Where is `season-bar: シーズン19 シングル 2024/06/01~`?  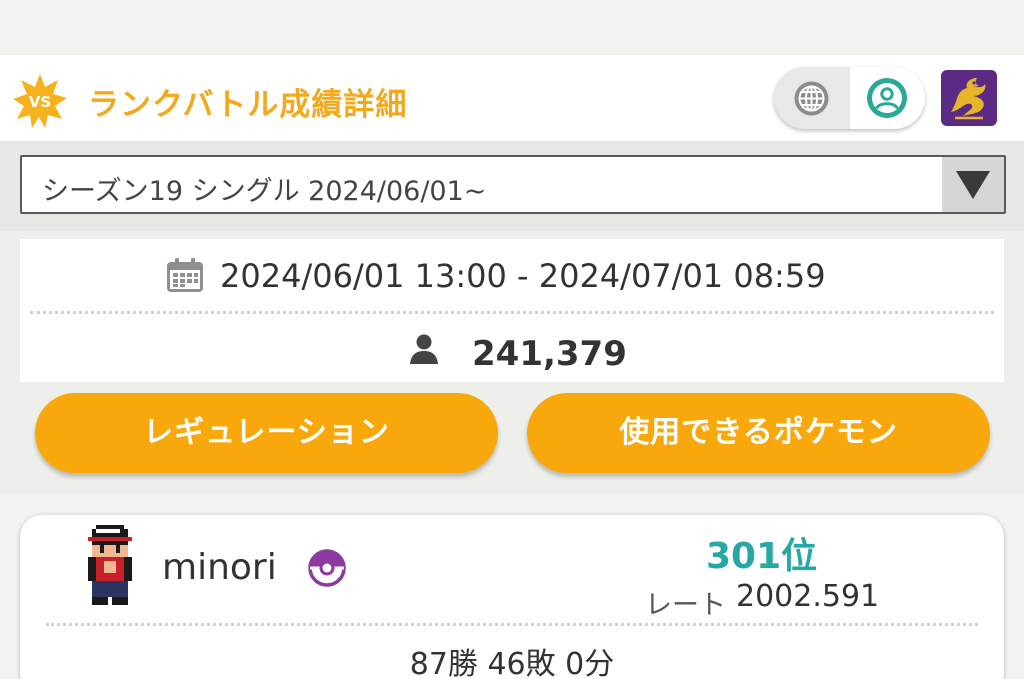 season-bar: シーズン19 シングル 2024/06/01~ is located at coordinates (512, 186).